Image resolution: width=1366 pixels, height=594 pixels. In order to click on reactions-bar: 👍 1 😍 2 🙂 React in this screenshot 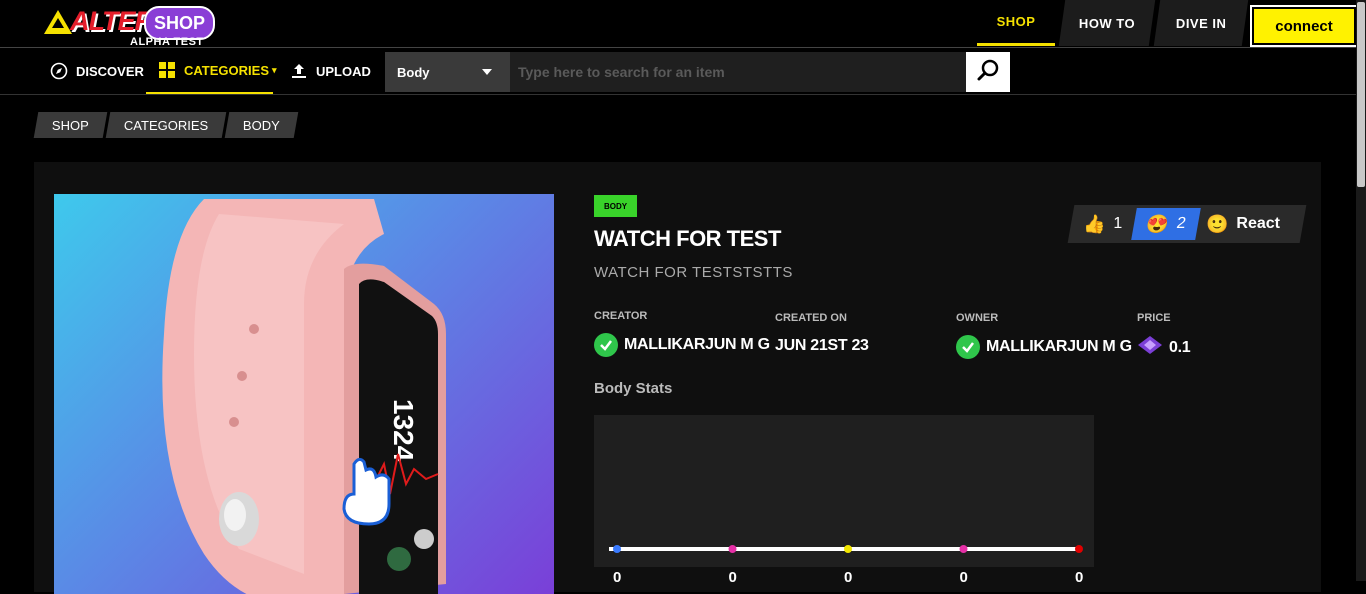, I will do `click(1187, 224)`.